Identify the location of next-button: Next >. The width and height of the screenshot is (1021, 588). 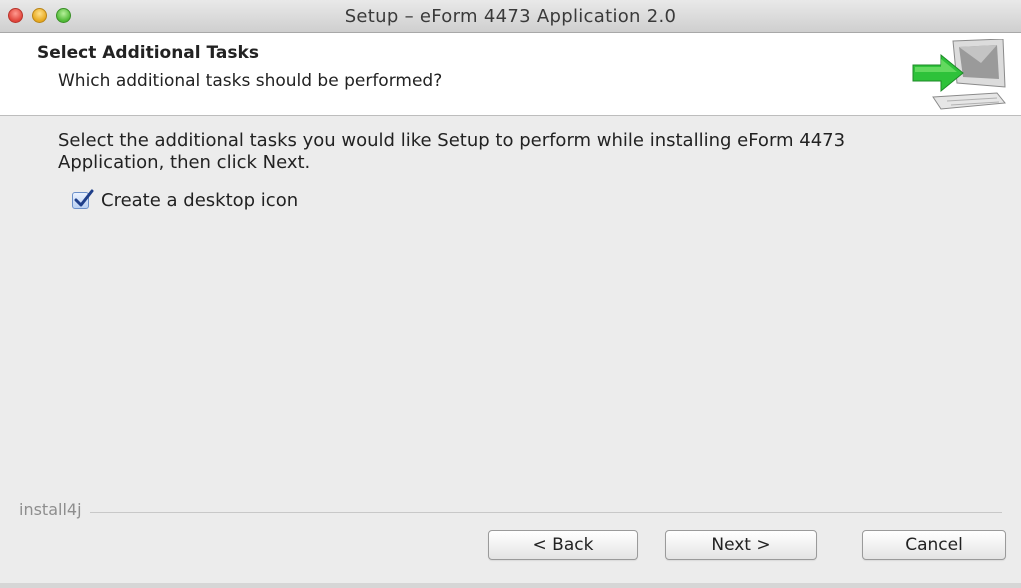
(741, 545).